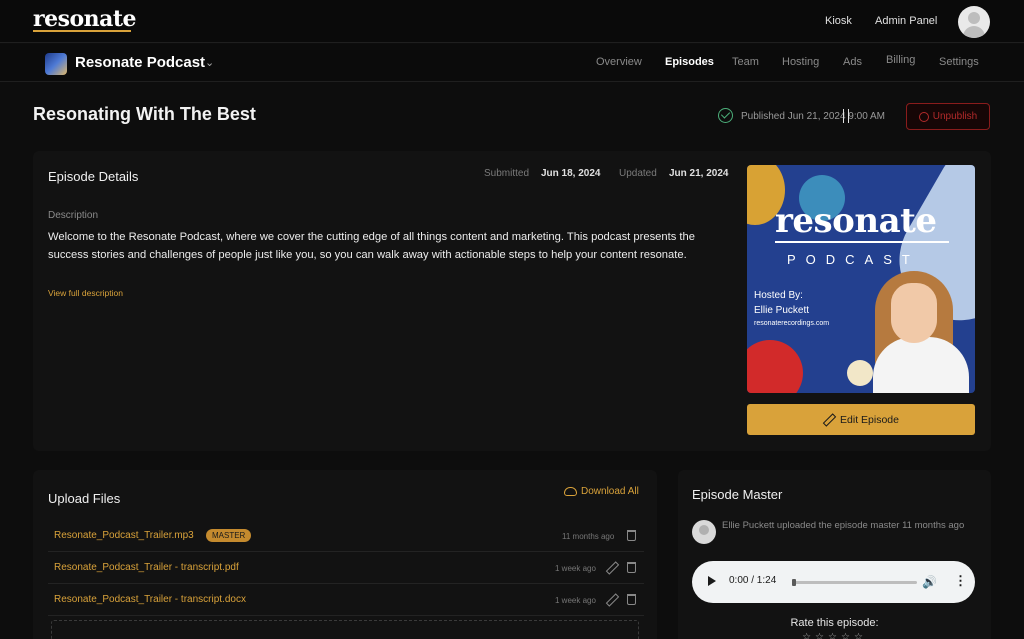 The image size is (1024, 639). Describe the element at coordinates (84, 498) in the screenshot. I see `upload-files-title: Upload Files` at that location.